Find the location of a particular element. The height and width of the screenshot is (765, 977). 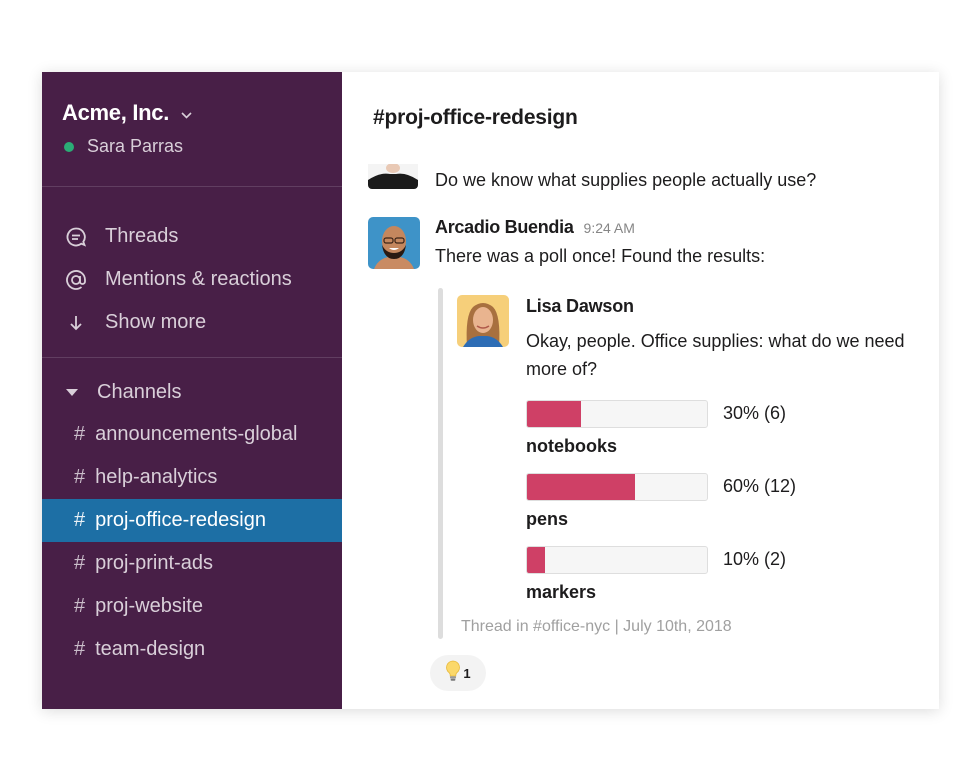

poll-option-label: notebooks is located at coordinates (572, 446).